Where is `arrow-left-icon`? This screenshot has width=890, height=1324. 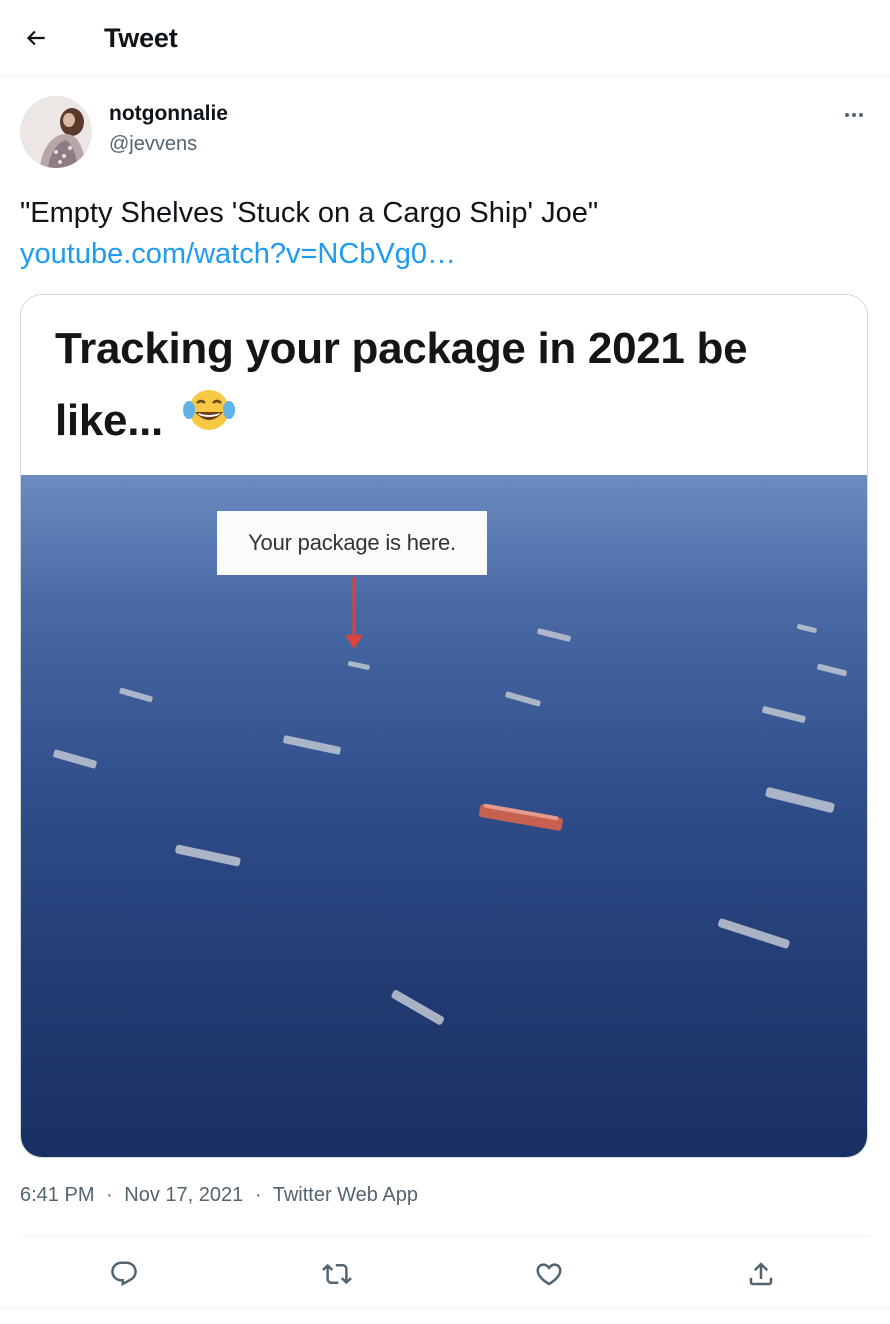
arrow-left-icon is located at coordinates (35, 38).